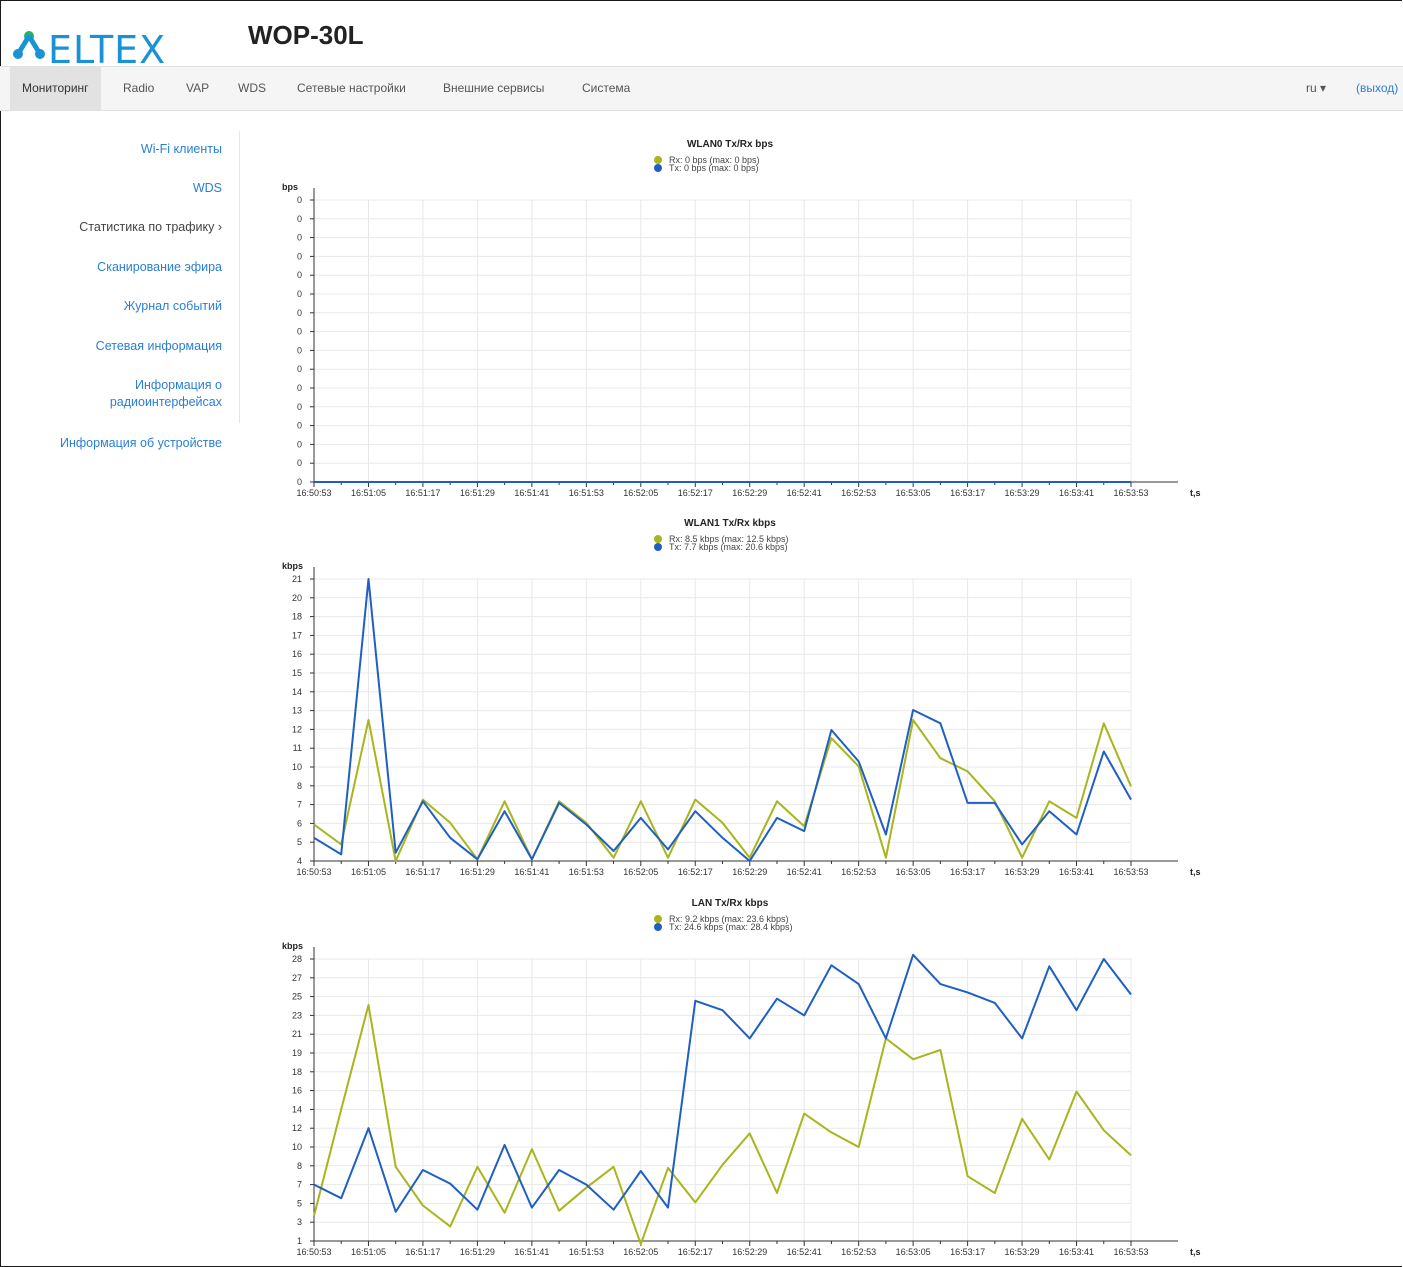  I want to click on legend-entry: Tx: 24.6 kbps (max: 28.4 kbps), so click(731, 927).